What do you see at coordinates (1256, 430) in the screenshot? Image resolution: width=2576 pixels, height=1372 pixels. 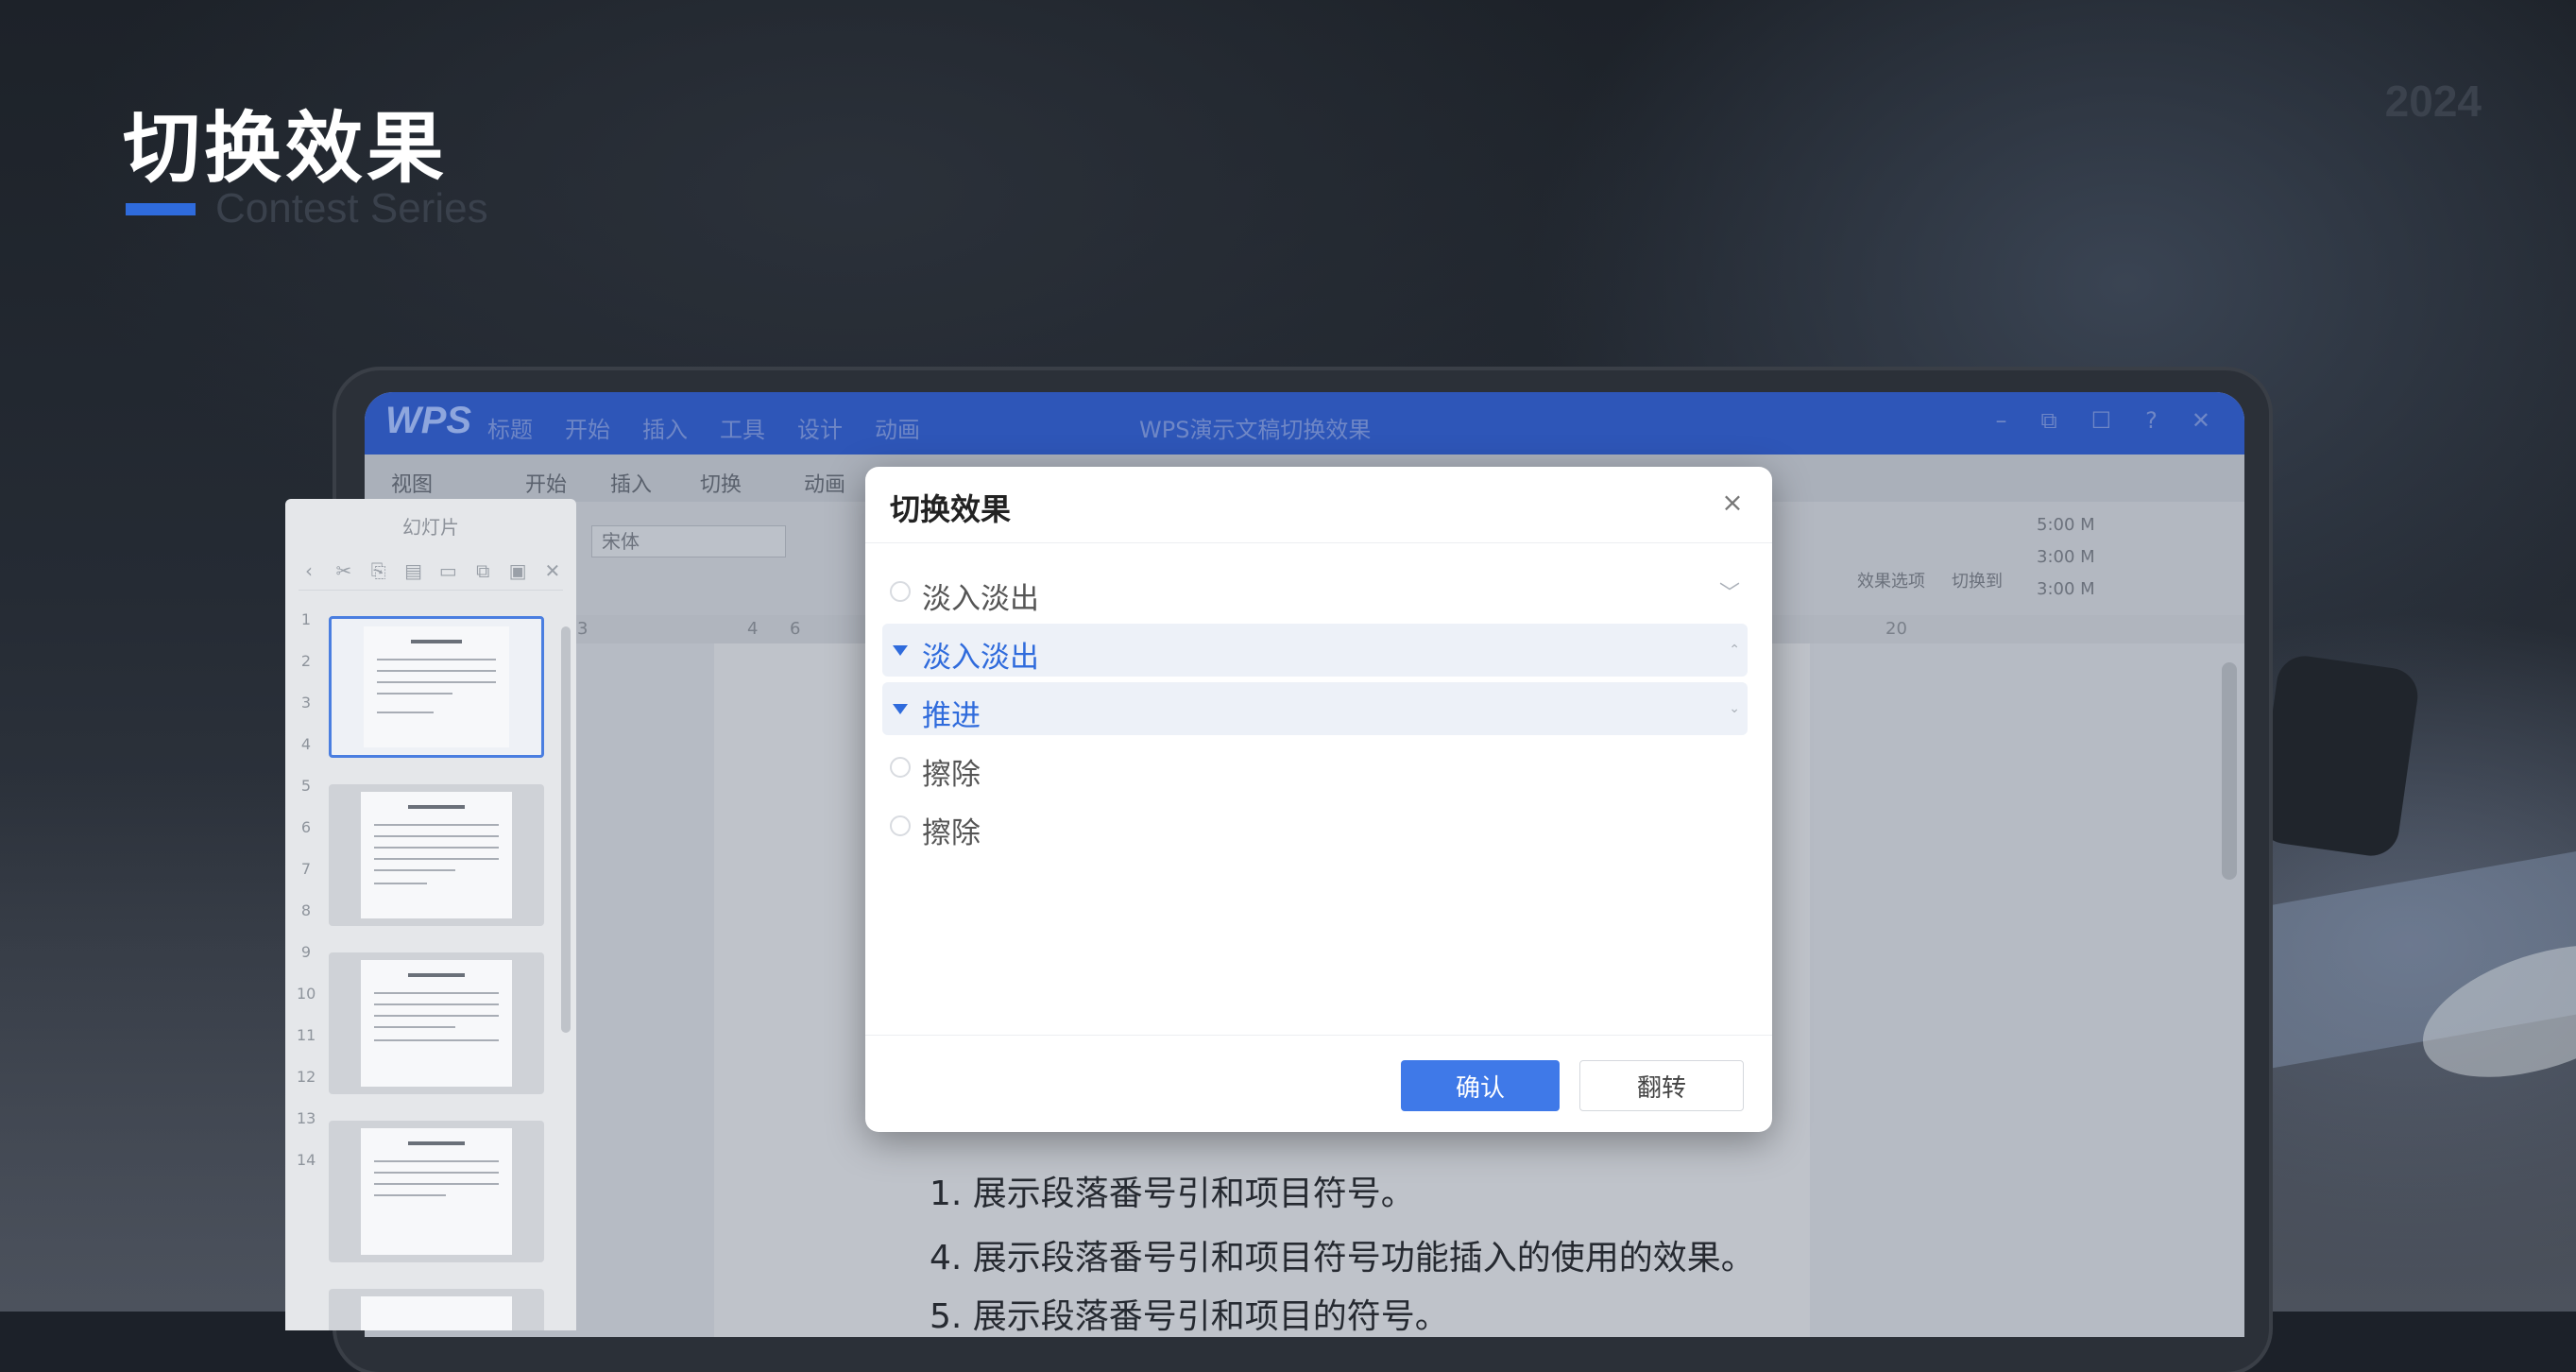 I see `document-title: WPS演示文稿切换效果` at bounding box center [1256, 430].